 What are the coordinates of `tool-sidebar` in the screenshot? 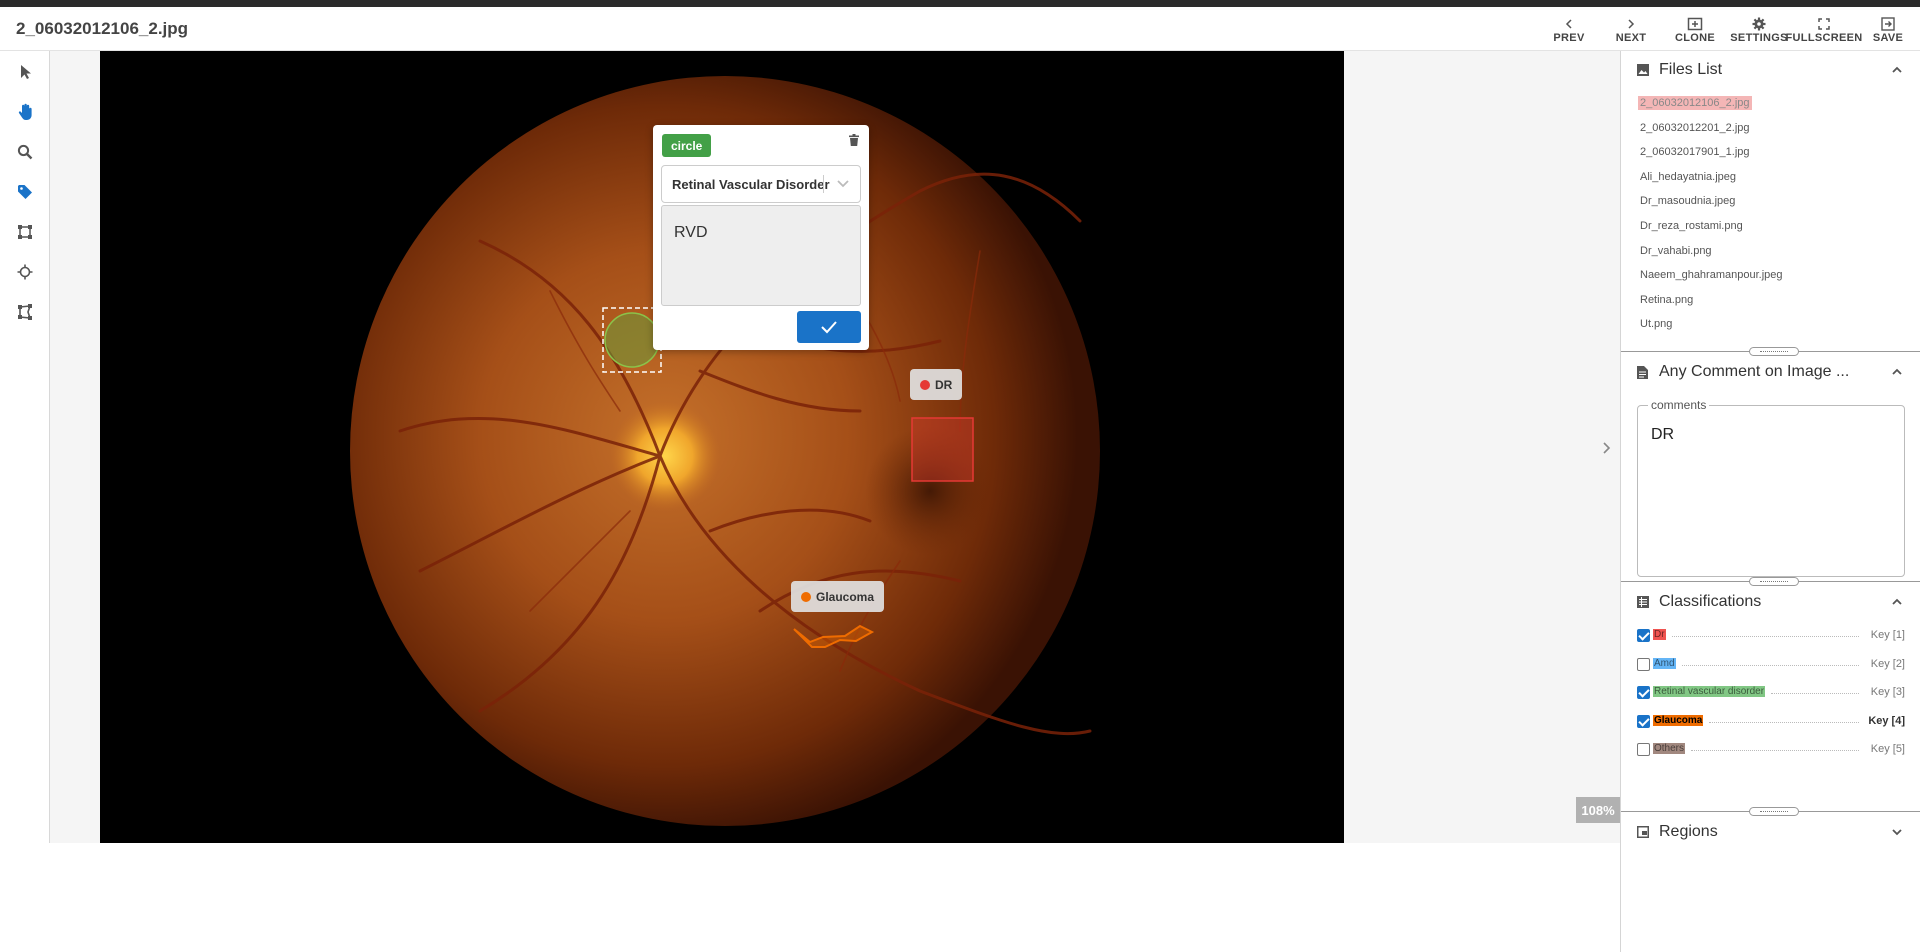 It's located at (25, 447).